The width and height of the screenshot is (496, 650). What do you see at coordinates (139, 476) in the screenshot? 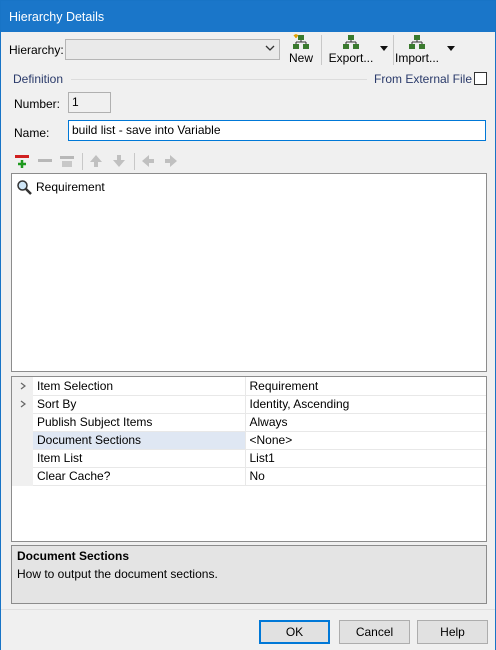
I see `property-name: Clear Cache?` at bounding box center [139, 476].